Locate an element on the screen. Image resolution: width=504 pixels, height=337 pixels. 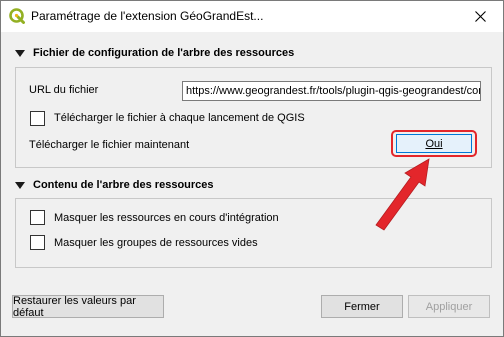
arrow-annotation is located at coordinates (402, 194).